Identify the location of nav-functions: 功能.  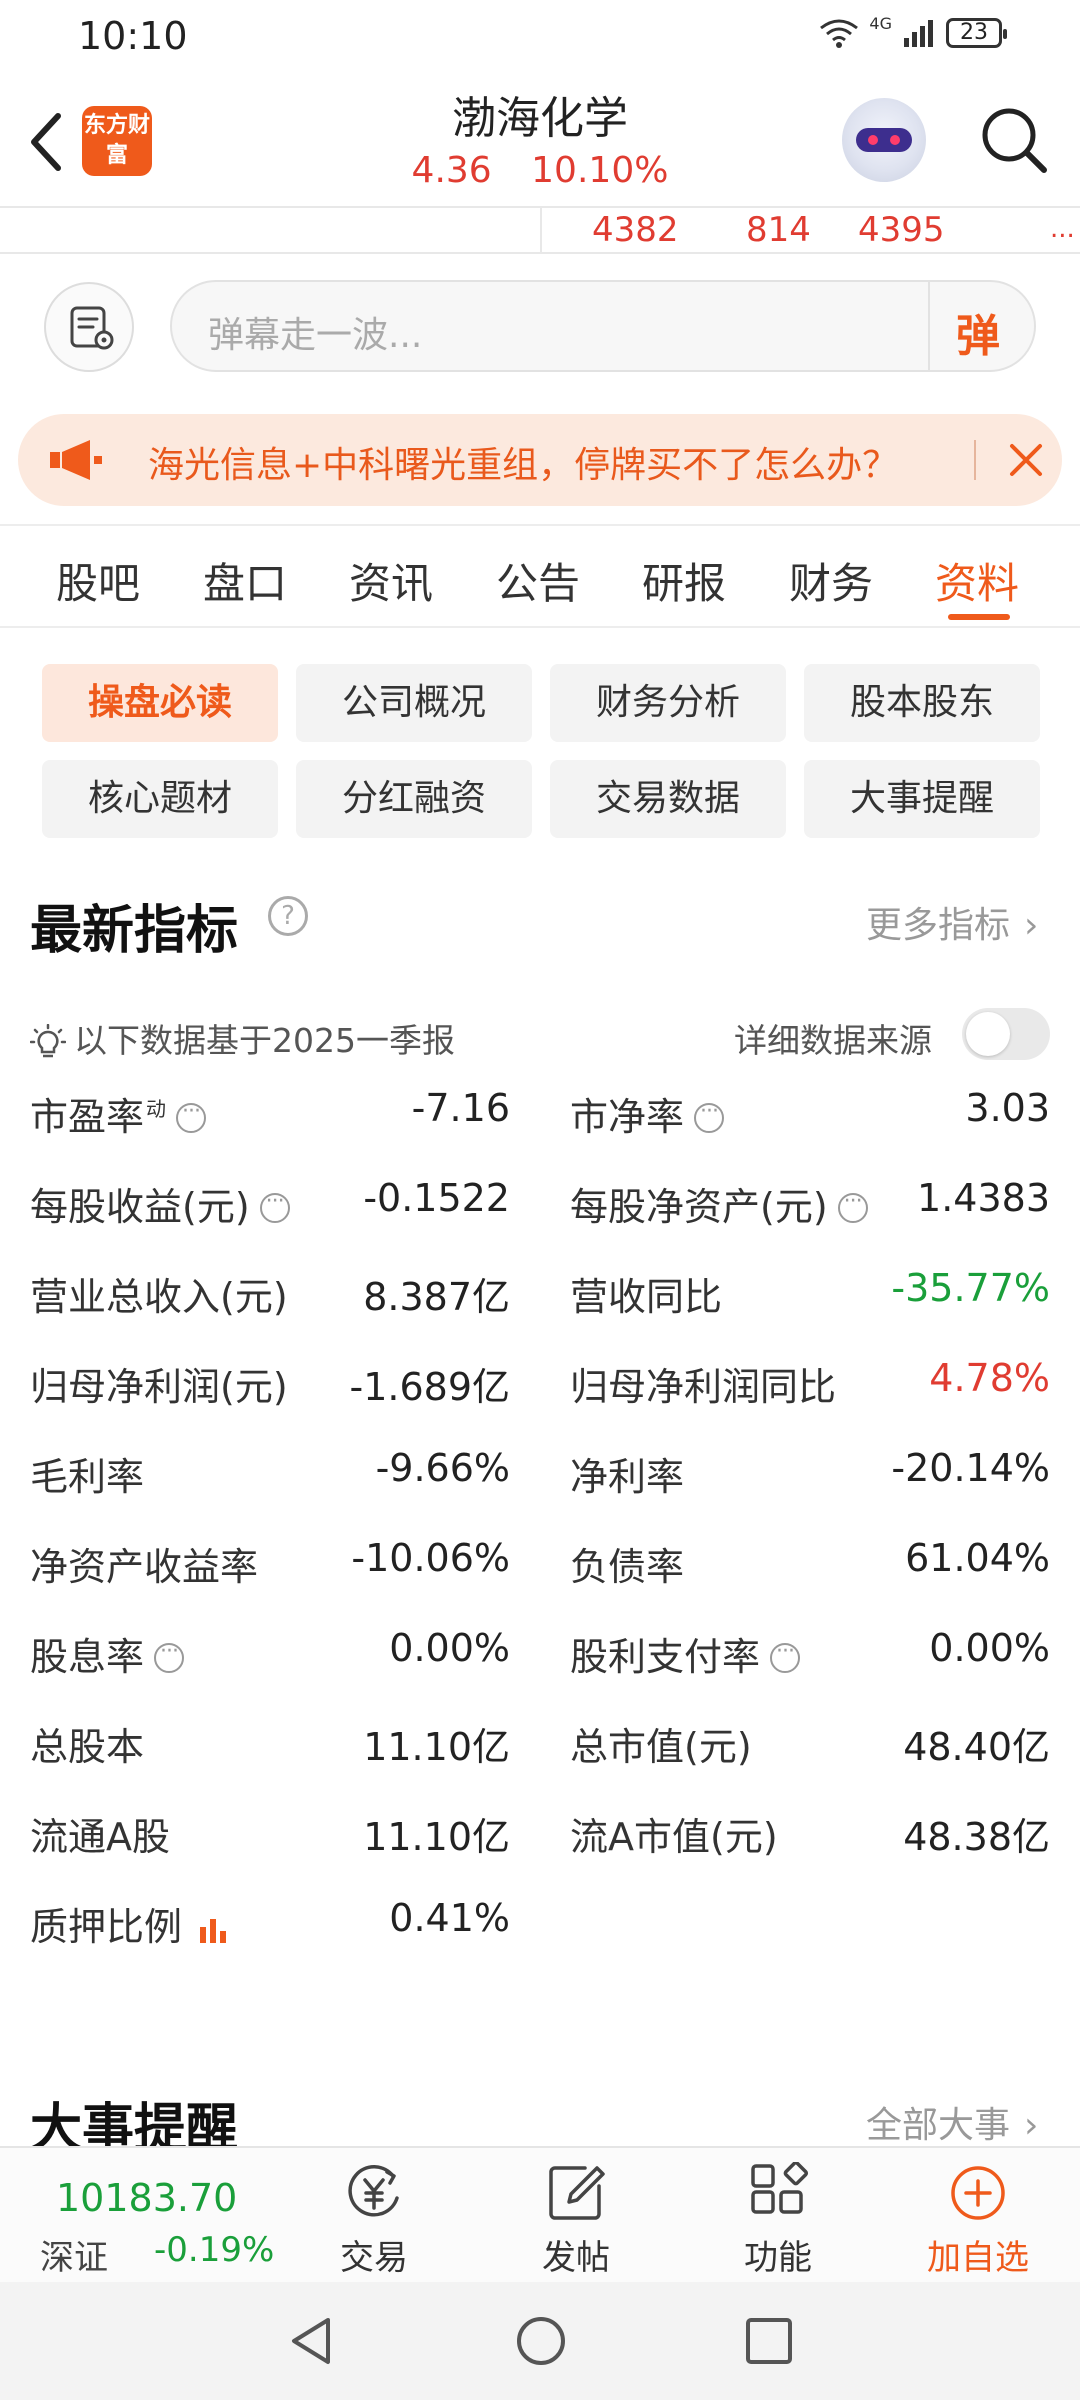
(778, 2217).